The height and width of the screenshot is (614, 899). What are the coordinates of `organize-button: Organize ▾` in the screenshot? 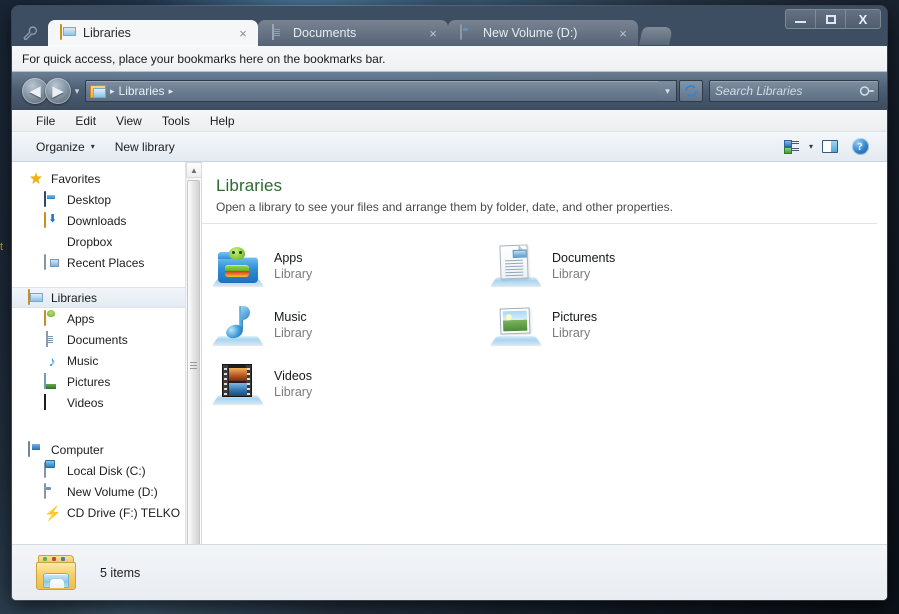 It's located at (65, 147).